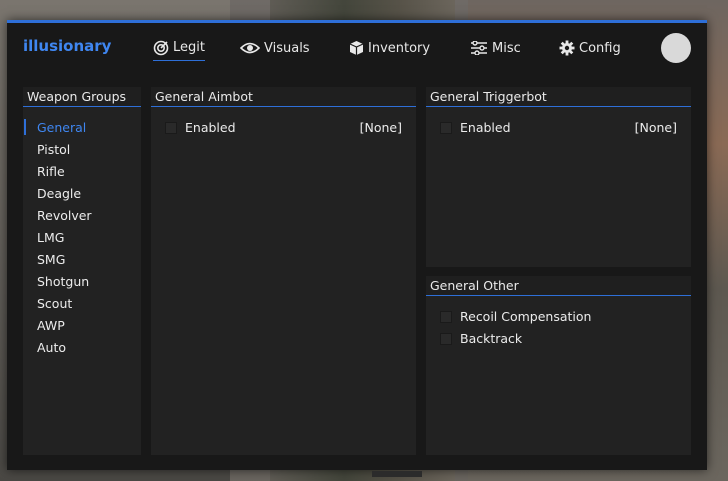 The height and width of the screenshot is (481, 728). I want to click on weapon-group-item-rifle: Rifle, so click(82, 172).